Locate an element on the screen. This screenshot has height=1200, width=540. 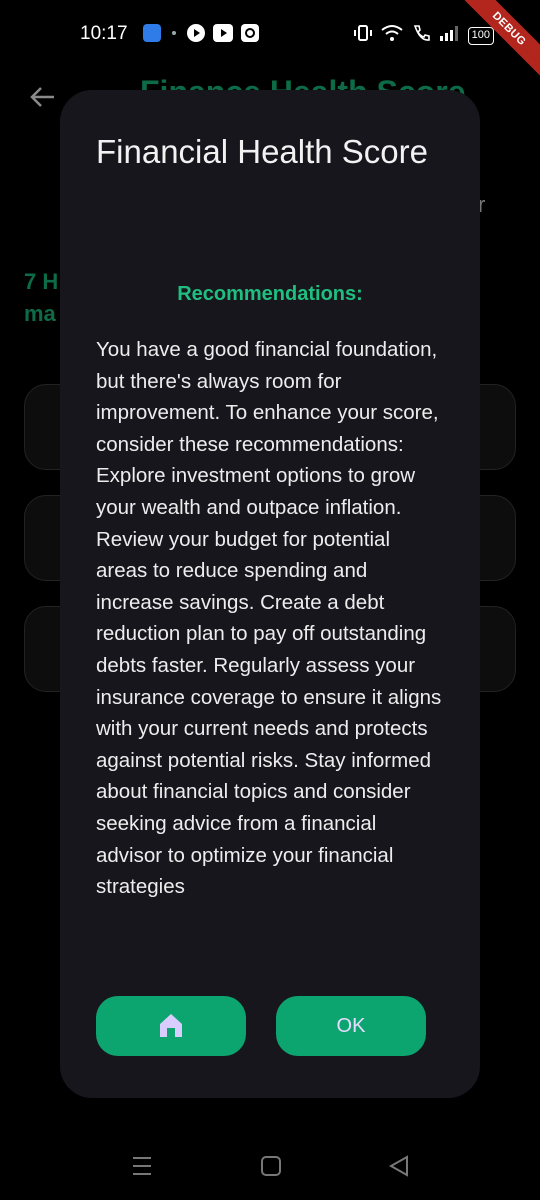
recents-icon is located at coordinates (142, 1166).